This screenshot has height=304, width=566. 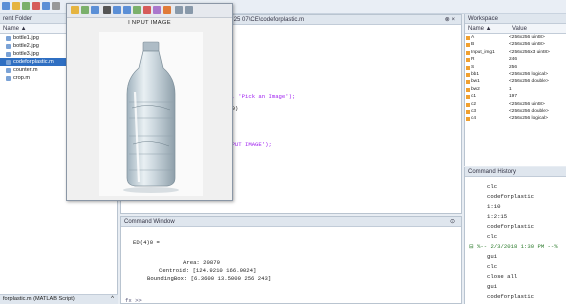 I want to click on paste-icon, so click(x=56, y=6).